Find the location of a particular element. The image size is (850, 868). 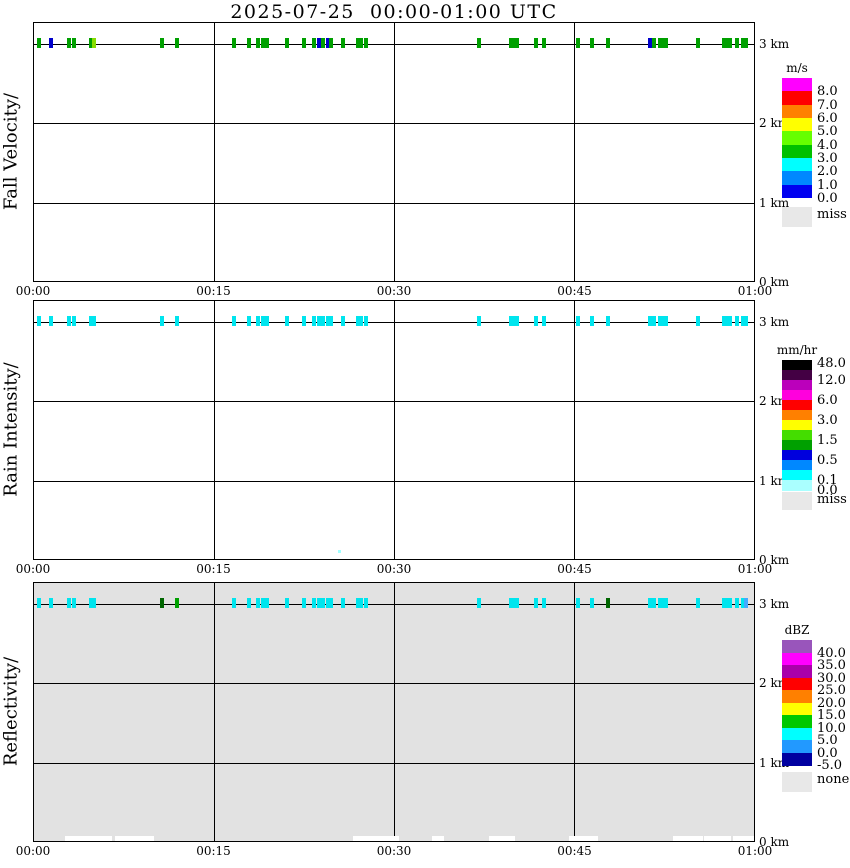

x-tick-label: 00:00 is located at coordinates (33, 569).